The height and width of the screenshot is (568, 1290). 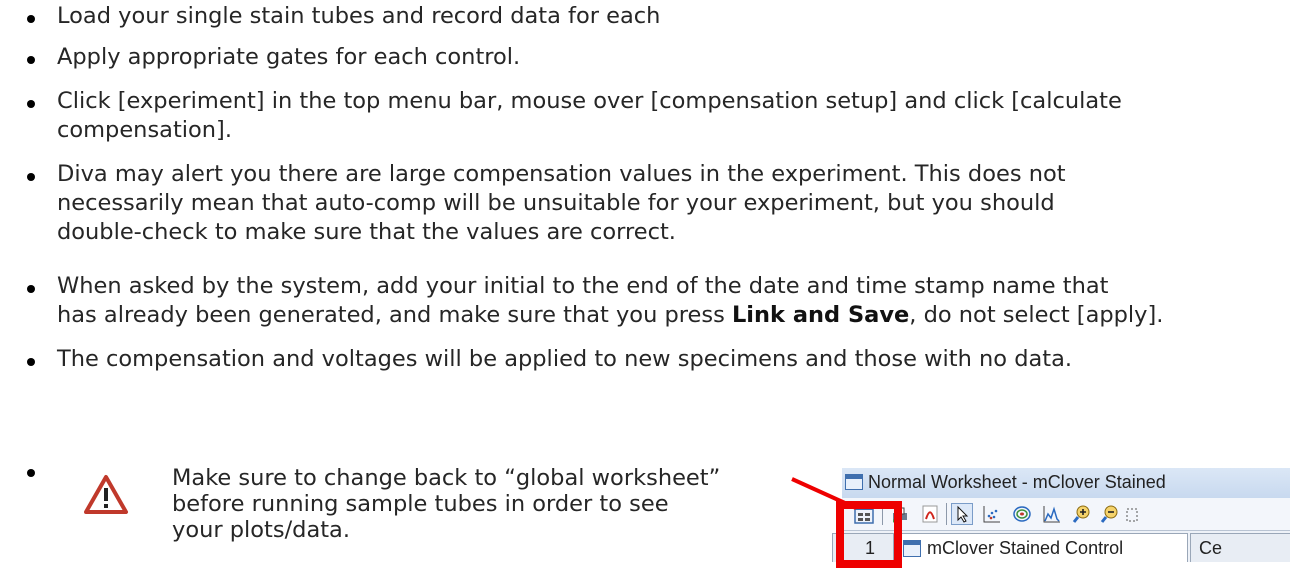 What do you see at coordinates (1025, 548) in the screenshot?
I see `tab-label: mClover Stained Control` at bounding box center [1025, 548].